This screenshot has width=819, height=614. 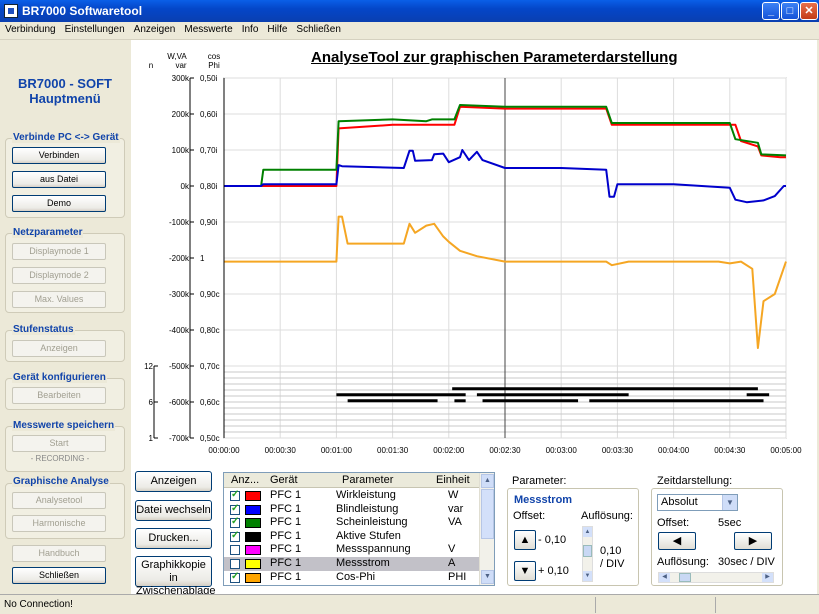 What do you see at coordinates (729, 502) in the screenshot?
I see `chevron-down-icon: ▼` at bounding box center [729, 502].